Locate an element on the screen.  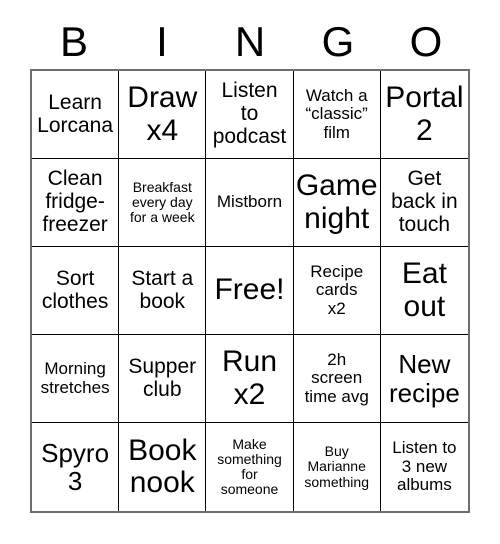
bingo-cell-label: Buy Marianne something is located at coordinates (336, 466).